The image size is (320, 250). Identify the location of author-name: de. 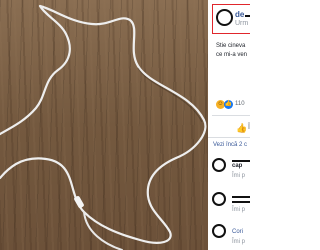
(239, 14).